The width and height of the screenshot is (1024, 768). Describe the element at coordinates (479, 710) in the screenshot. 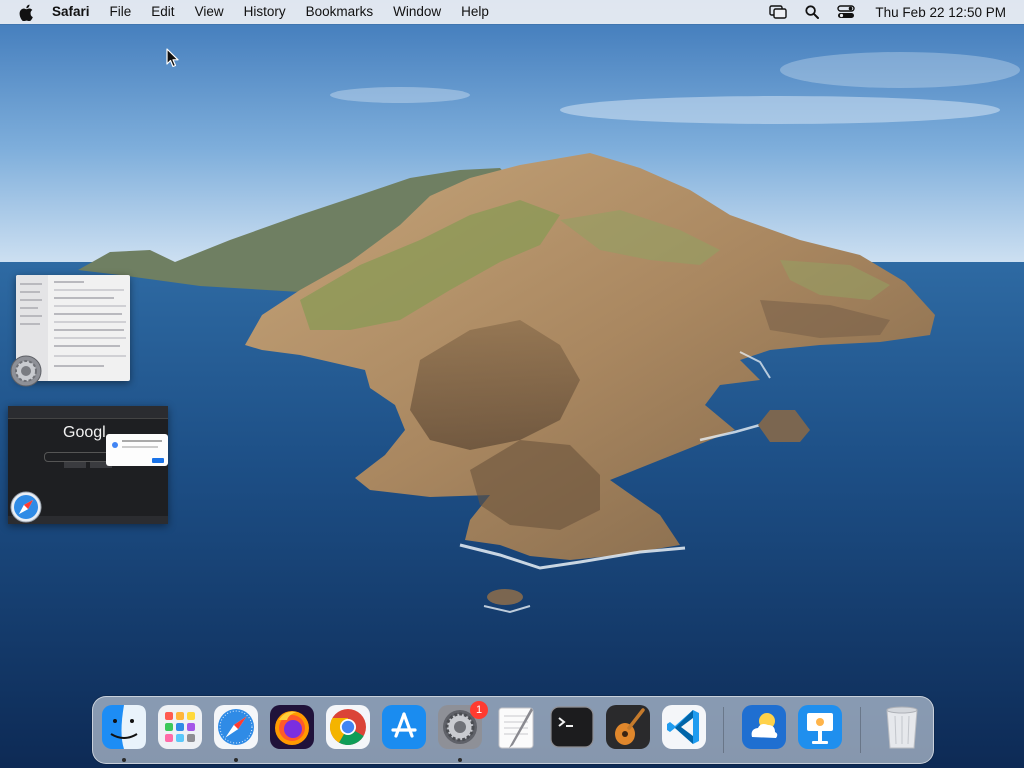

I see `system-preferences-notification-badge: 1` at that location.